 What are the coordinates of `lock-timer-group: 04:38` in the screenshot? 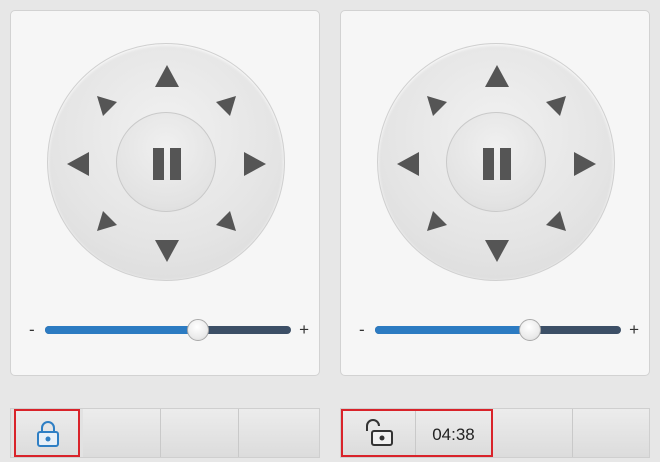 It's located at (417, 433).